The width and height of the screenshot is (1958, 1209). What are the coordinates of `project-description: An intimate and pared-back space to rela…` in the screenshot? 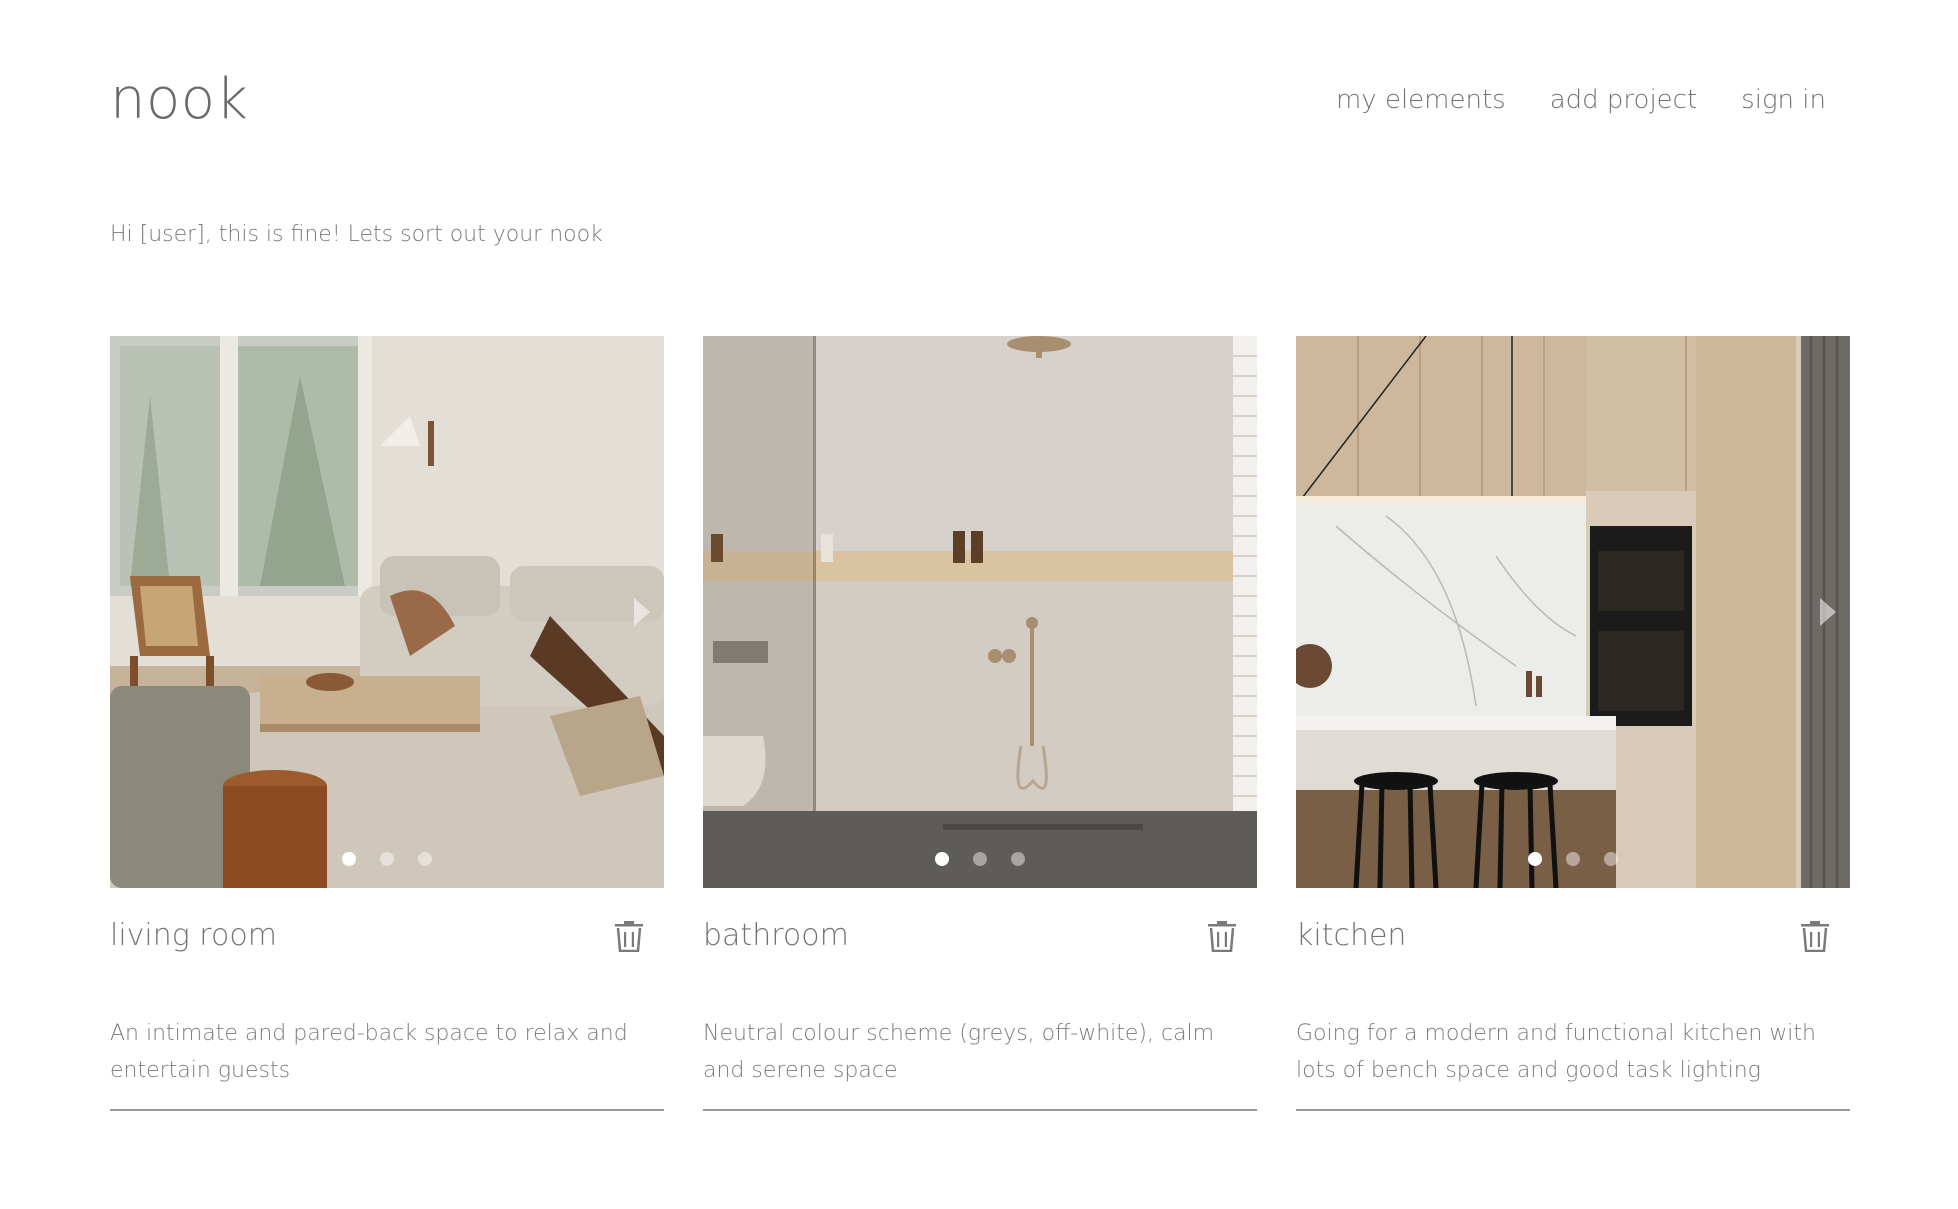 It's located at (369, 1052).